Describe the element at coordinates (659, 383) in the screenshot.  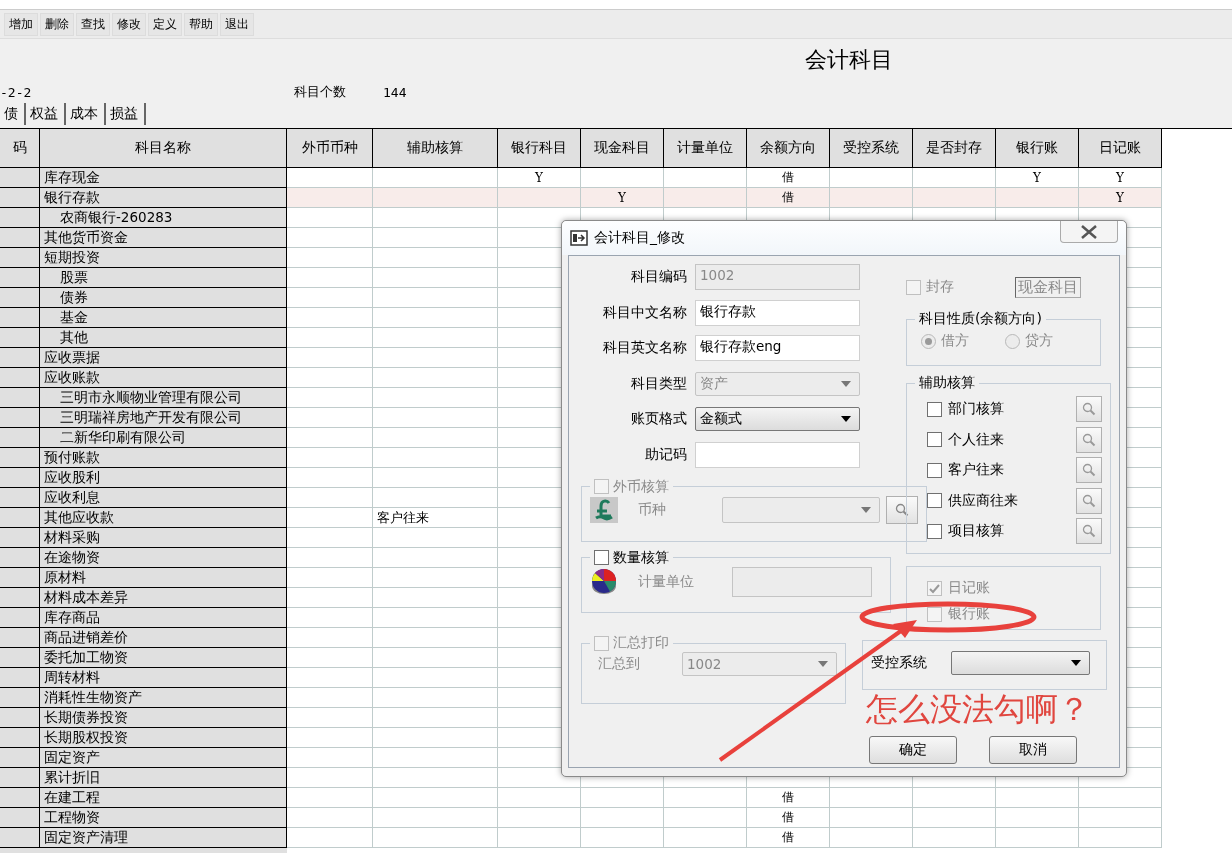
I see `field-label: 科目类型` at that location.